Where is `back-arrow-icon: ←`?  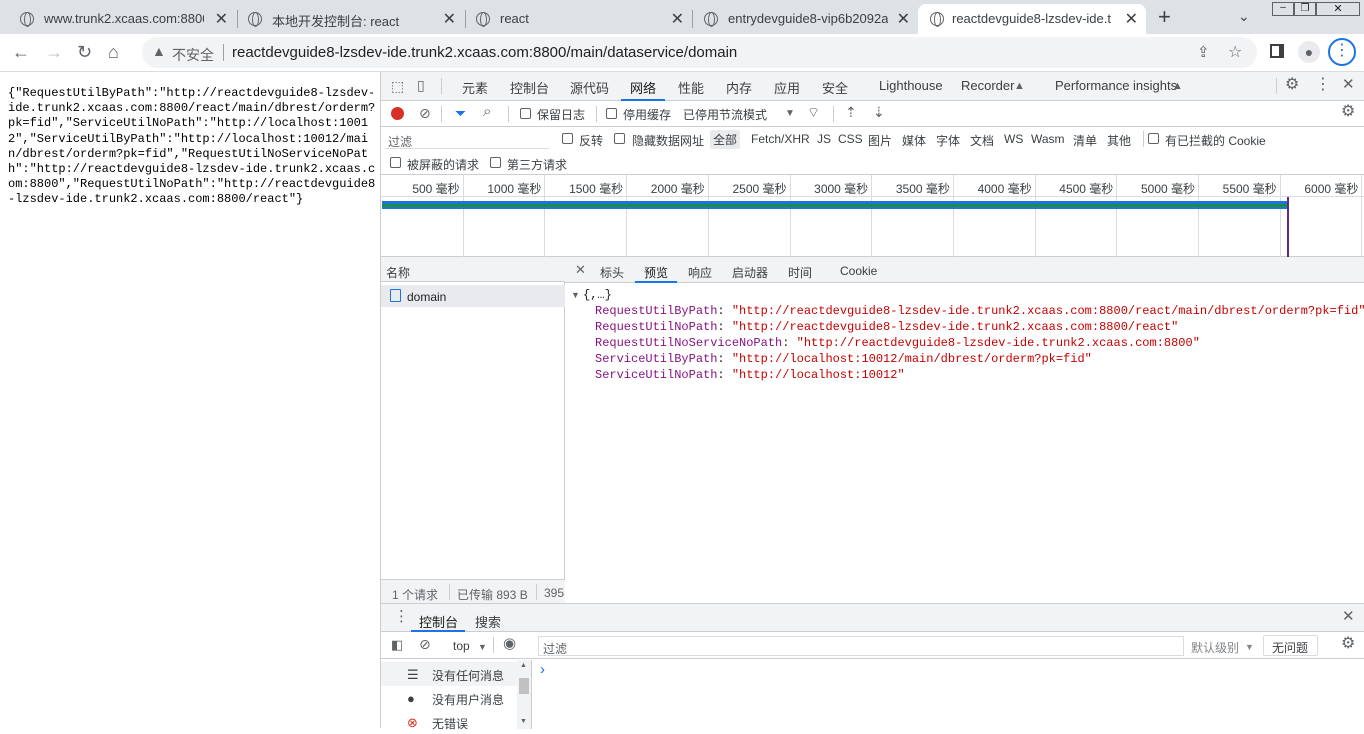
back-arrow-icon: ← is located at coordinates (21, 52).